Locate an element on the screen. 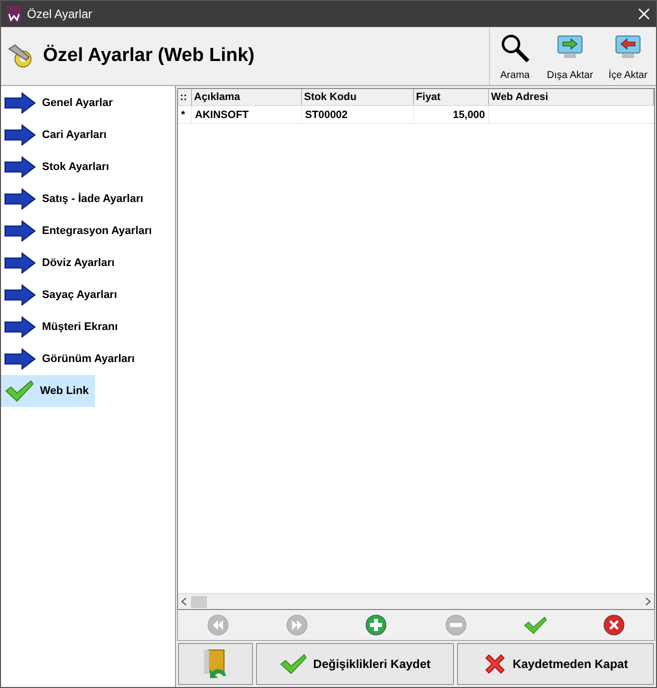 The width and height of the screenshot is (657, 688). sidebar-item: Sayaç Ayarları is located at coordinates (62, 295).